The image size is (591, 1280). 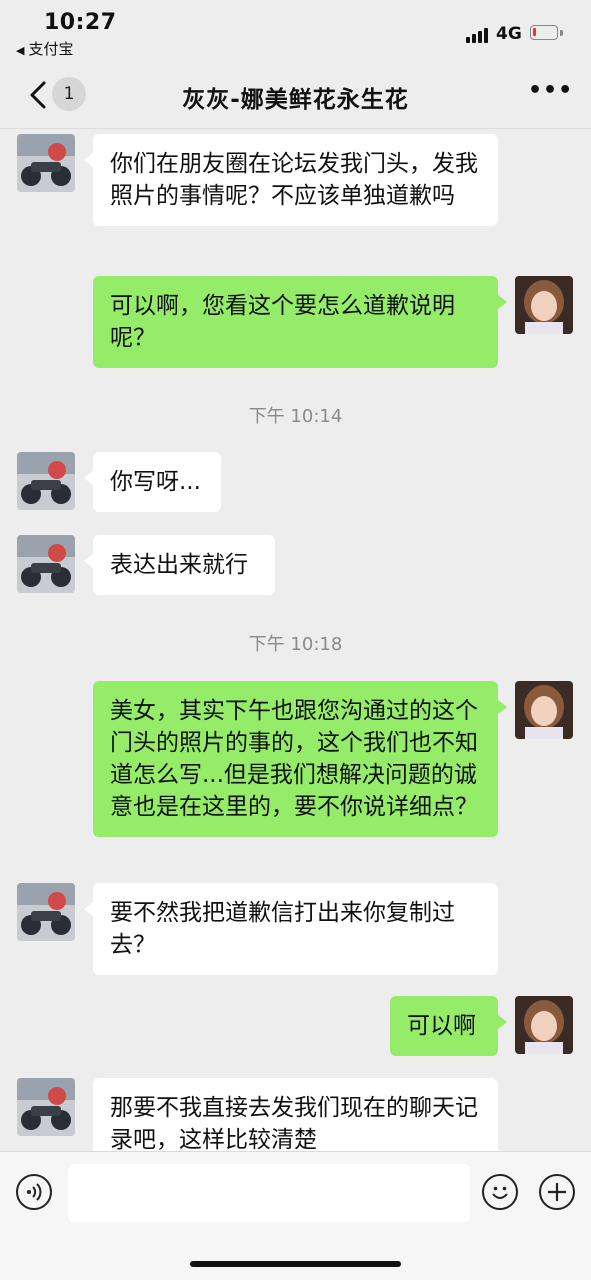 I want to click on status-bar: 10:27 ◀ 支付宝 4G, so click(x=295, y=31).